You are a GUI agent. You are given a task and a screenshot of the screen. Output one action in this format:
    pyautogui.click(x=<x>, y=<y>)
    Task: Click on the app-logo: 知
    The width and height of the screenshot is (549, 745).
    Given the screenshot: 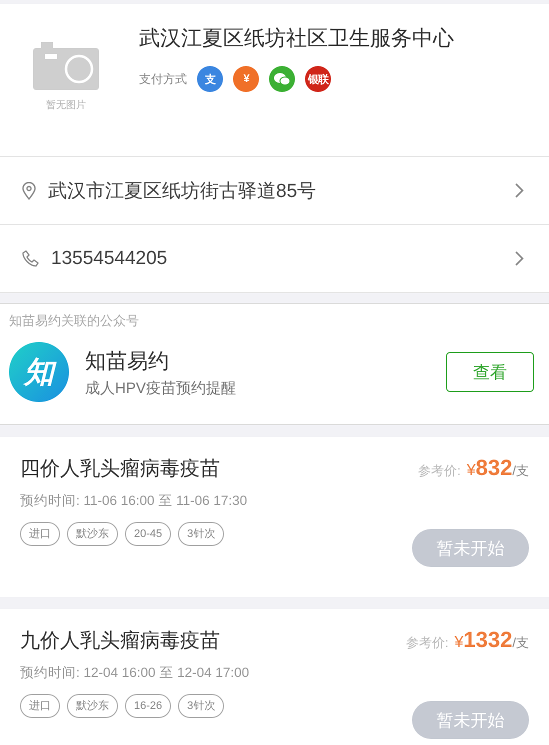 What is the action you would take?
    pyautogui.click(x=39, y=372)
    